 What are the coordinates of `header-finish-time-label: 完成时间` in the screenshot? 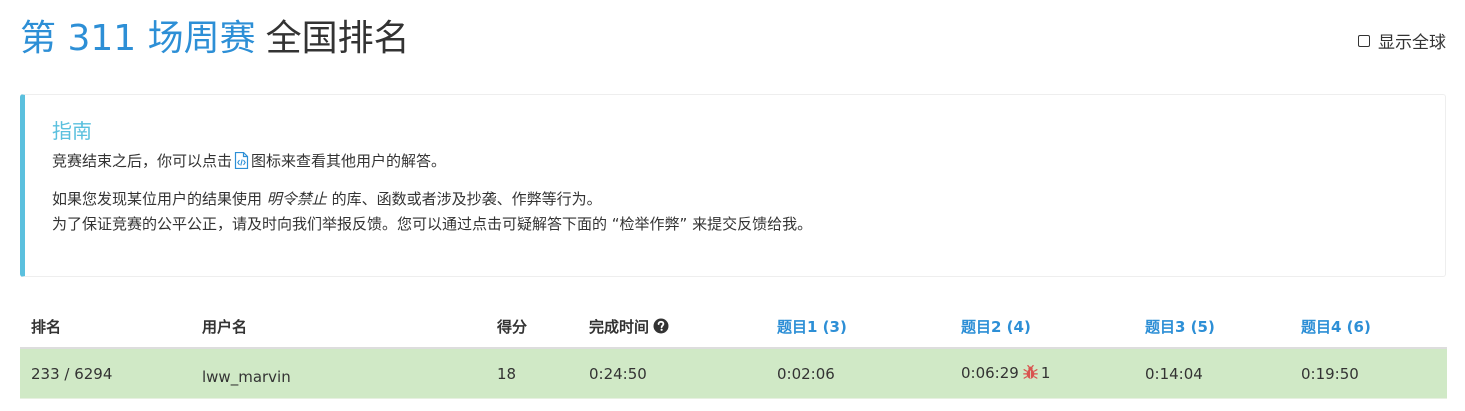 It's located at (619, 326).